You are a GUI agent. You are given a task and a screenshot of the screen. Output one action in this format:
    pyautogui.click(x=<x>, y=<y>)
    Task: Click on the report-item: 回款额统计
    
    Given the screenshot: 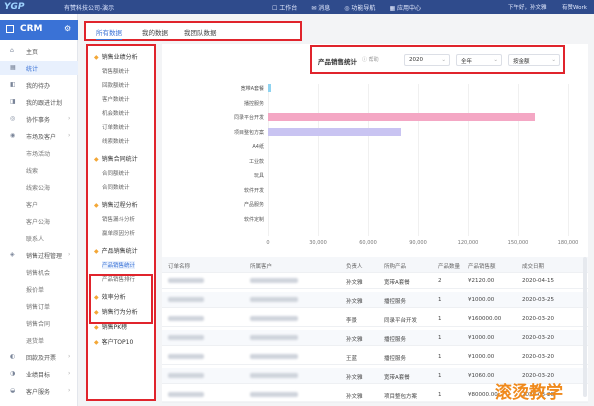 What is the action you would take?
    pyautogui.click(x=116, y=85)
    